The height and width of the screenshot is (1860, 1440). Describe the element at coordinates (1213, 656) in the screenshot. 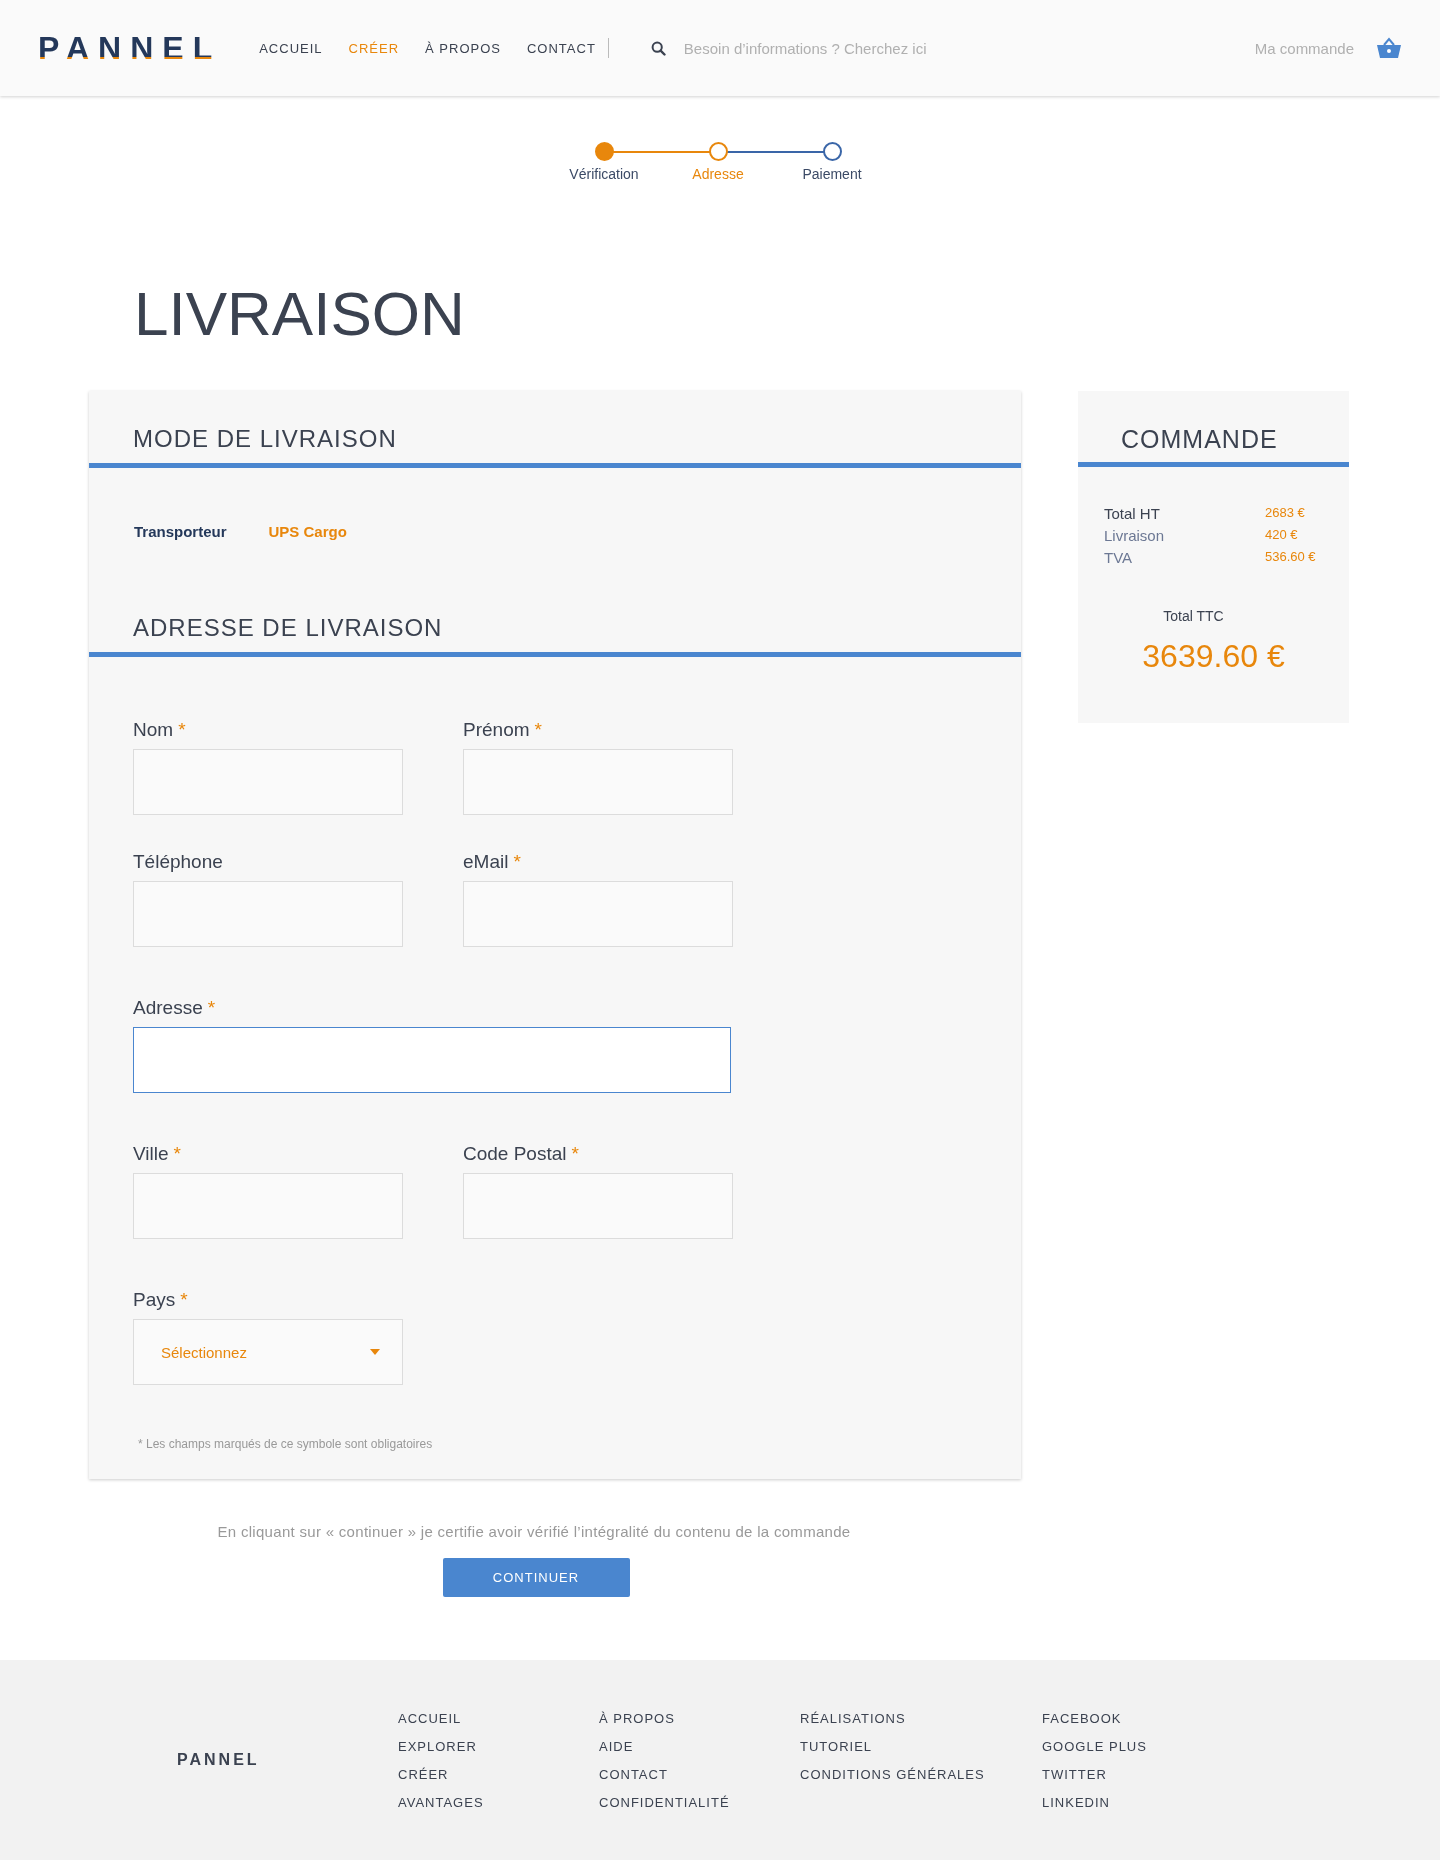

I see `total-amount: 3639.60 €` at that location.